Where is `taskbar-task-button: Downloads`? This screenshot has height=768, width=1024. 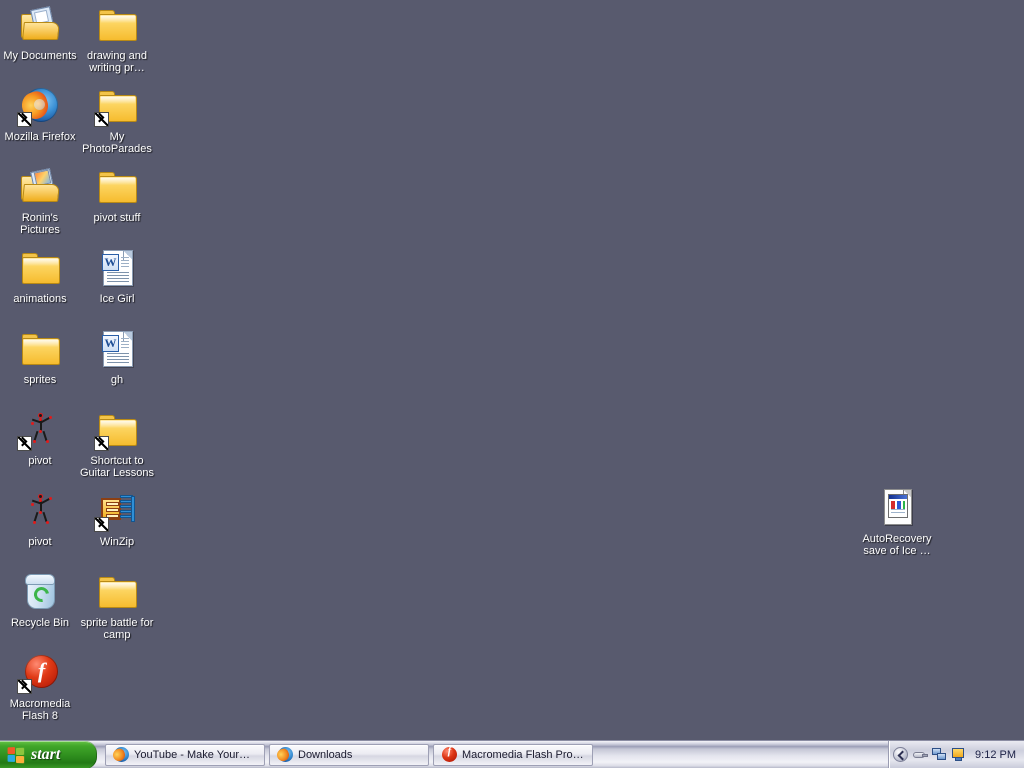
taskbar-task-button: Downloads is located at coordinates (349, 754).